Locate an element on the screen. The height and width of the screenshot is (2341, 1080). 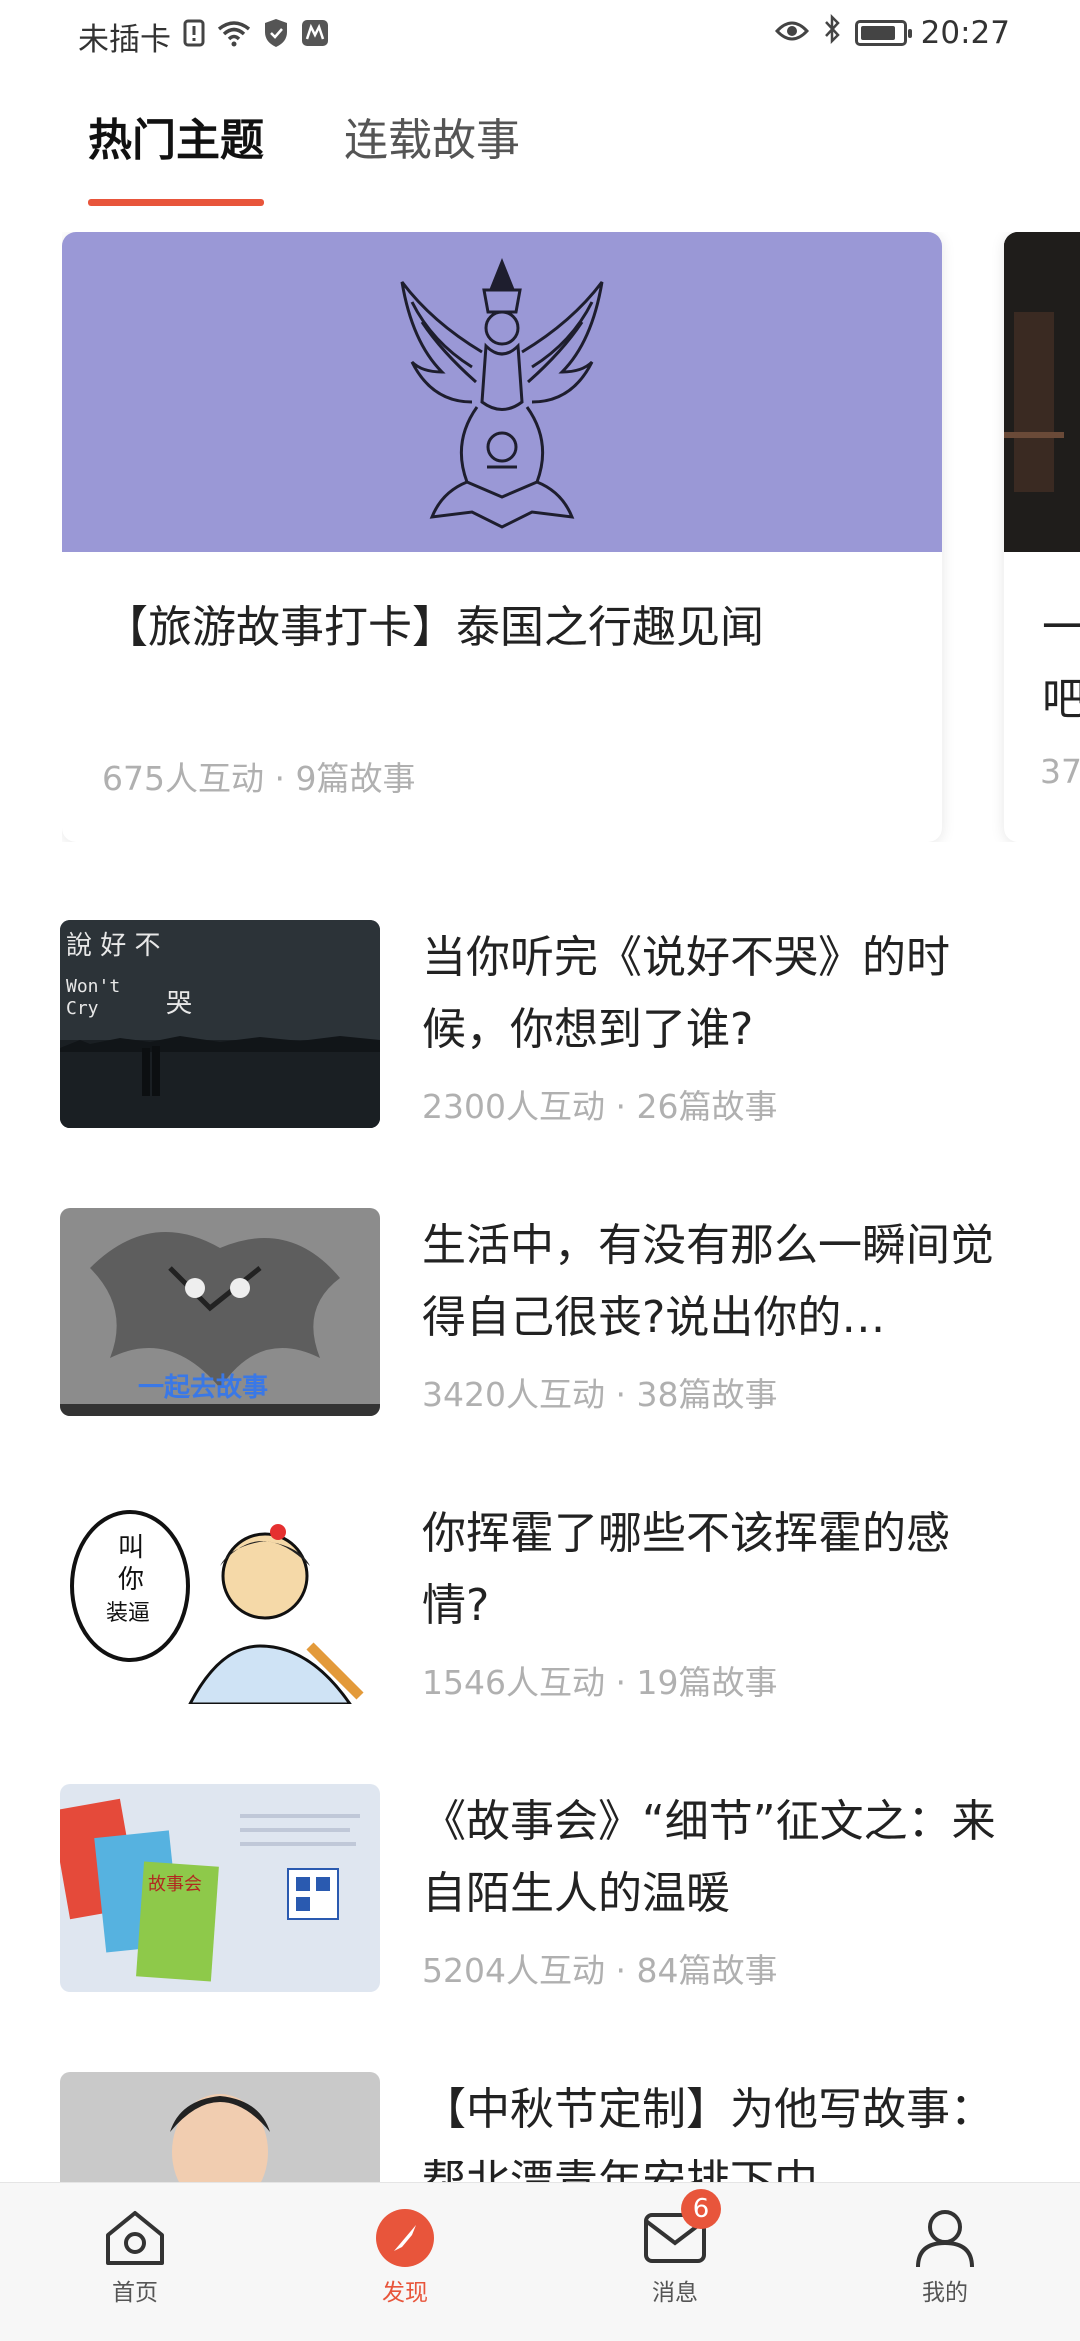
svg-text: 說 好 不 is located at coordinates (113, 946).